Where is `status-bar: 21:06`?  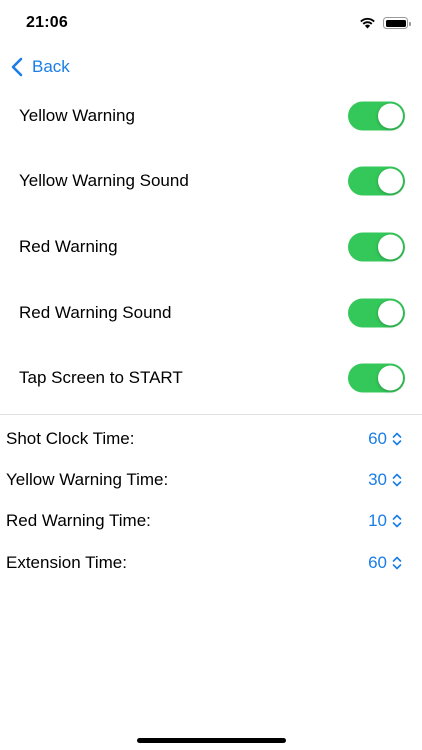 status-bar: 21:06 is located at coordinates (211, 25).